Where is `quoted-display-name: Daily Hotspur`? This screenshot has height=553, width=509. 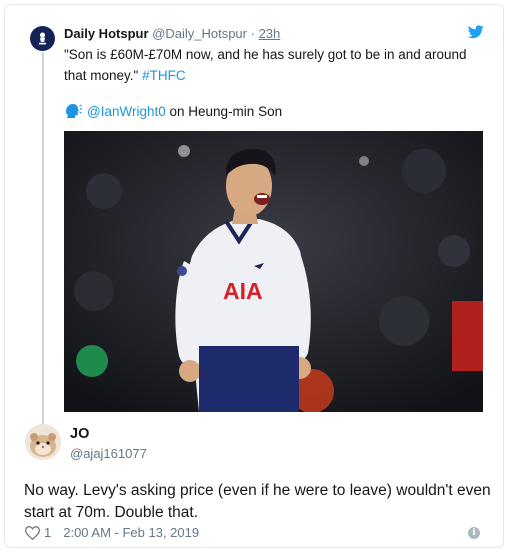 quoted-display-name: Daily Hotspur is located at coordinates (106, 33).